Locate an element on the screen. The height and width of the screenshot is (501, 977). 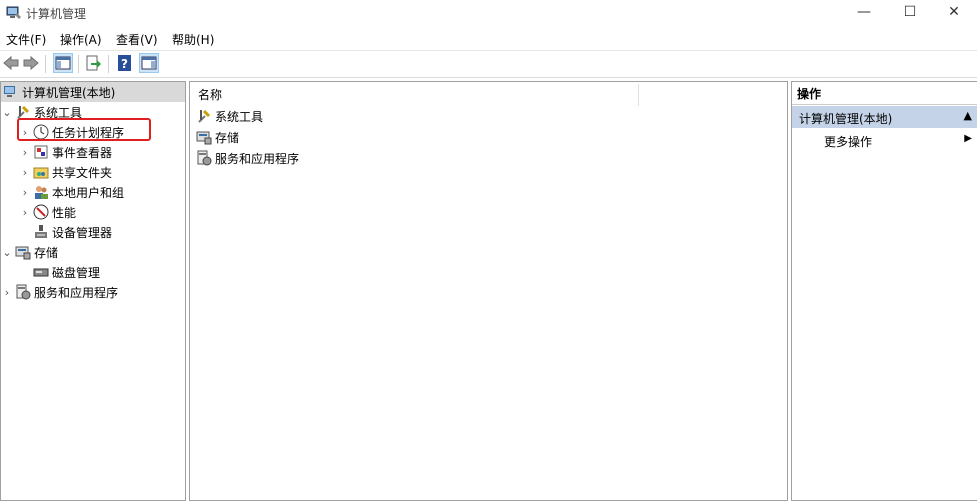
tree-root-label: 计算机管理(本地) is located at coordinates (69, 92).